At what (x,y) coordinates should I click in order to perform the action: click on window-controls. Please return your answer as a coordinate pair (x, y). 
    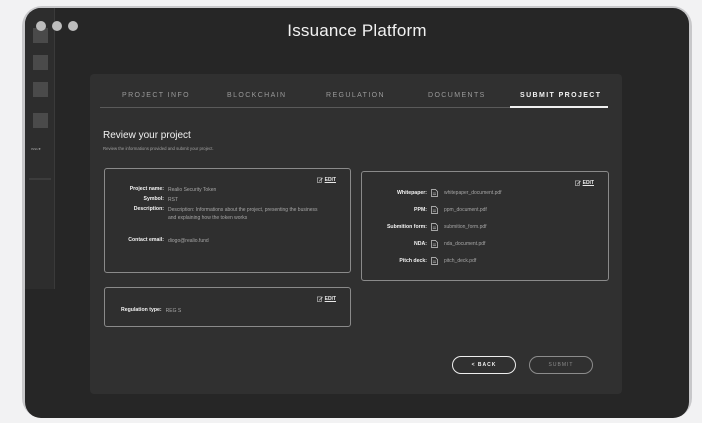
    Looking at the image, I should click on (57, 26).